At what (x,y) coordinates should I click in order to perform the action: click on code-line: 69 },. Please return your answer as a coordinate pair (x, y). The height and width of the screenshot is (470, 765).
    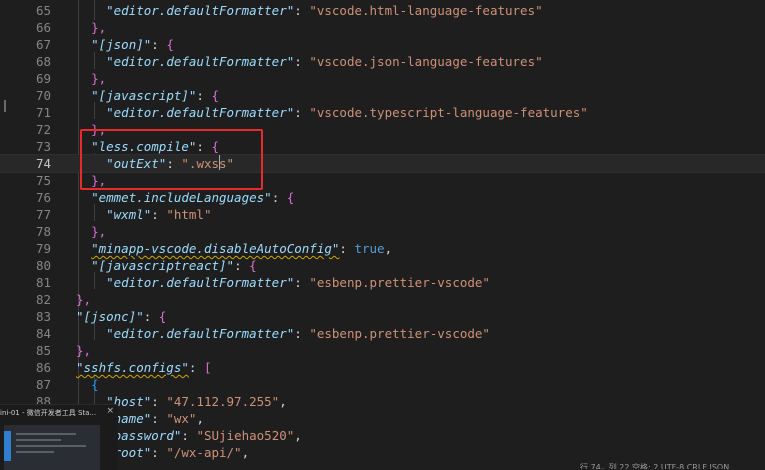
    Looking at the image, I should click on (382, 78).